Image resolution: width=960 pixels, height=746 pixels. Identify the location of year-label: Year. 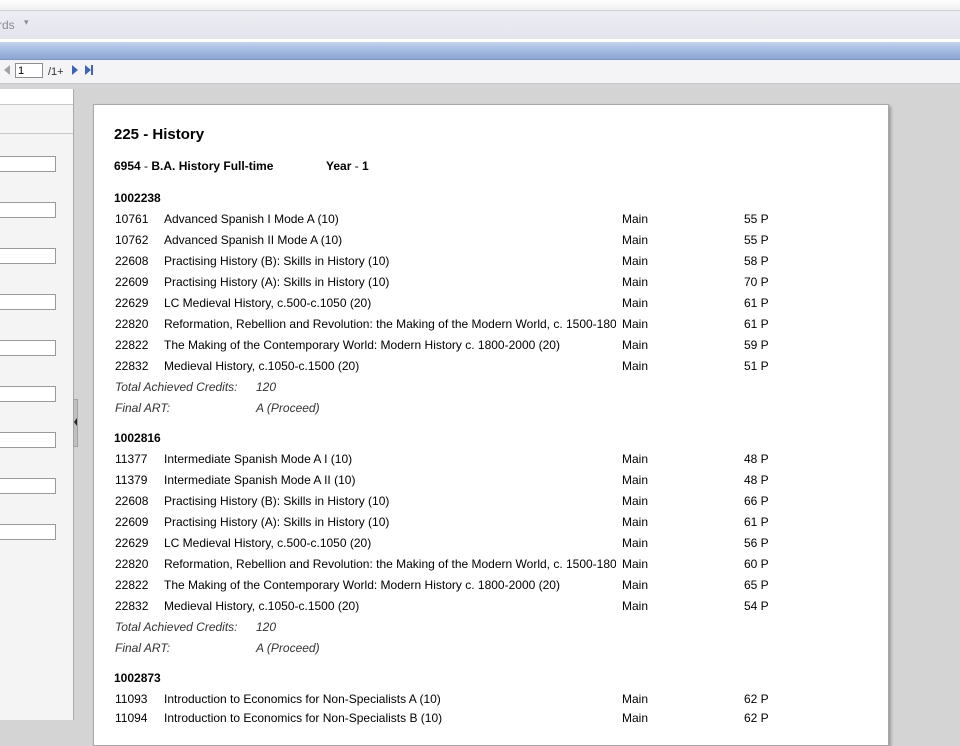
(339, 166).